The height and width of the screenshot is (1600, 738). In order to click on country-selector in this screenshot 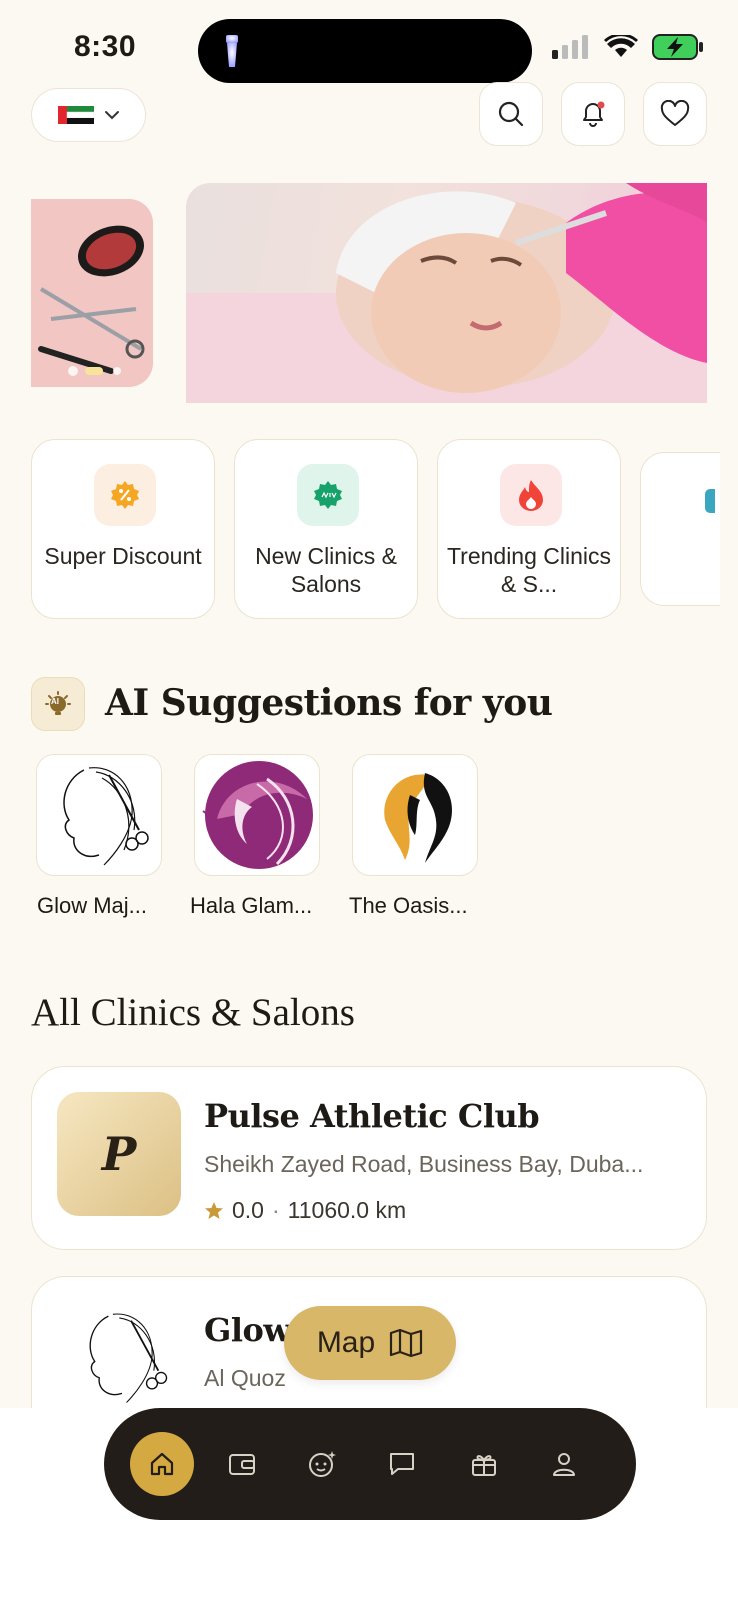, I will do `click(88, 115)`.